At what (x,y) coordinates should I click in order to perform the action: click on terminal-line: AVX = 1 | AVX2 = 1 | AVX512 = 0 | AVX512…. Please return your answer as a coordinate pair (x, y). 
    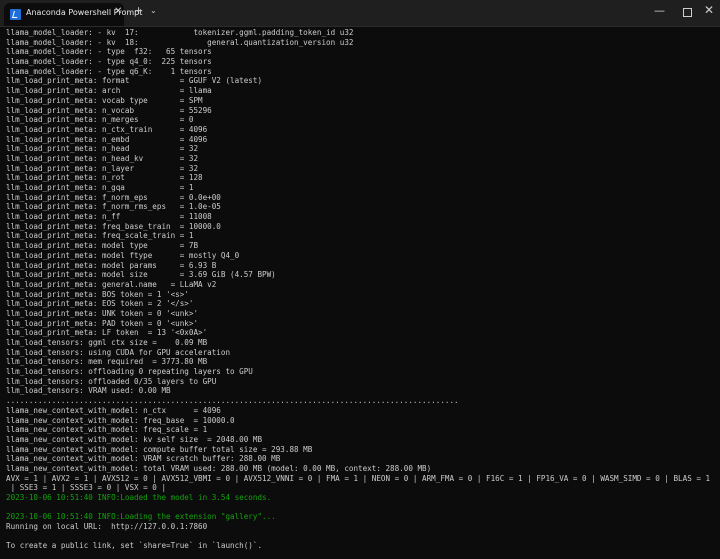
    Looking at the image, I should click on (358, 478).